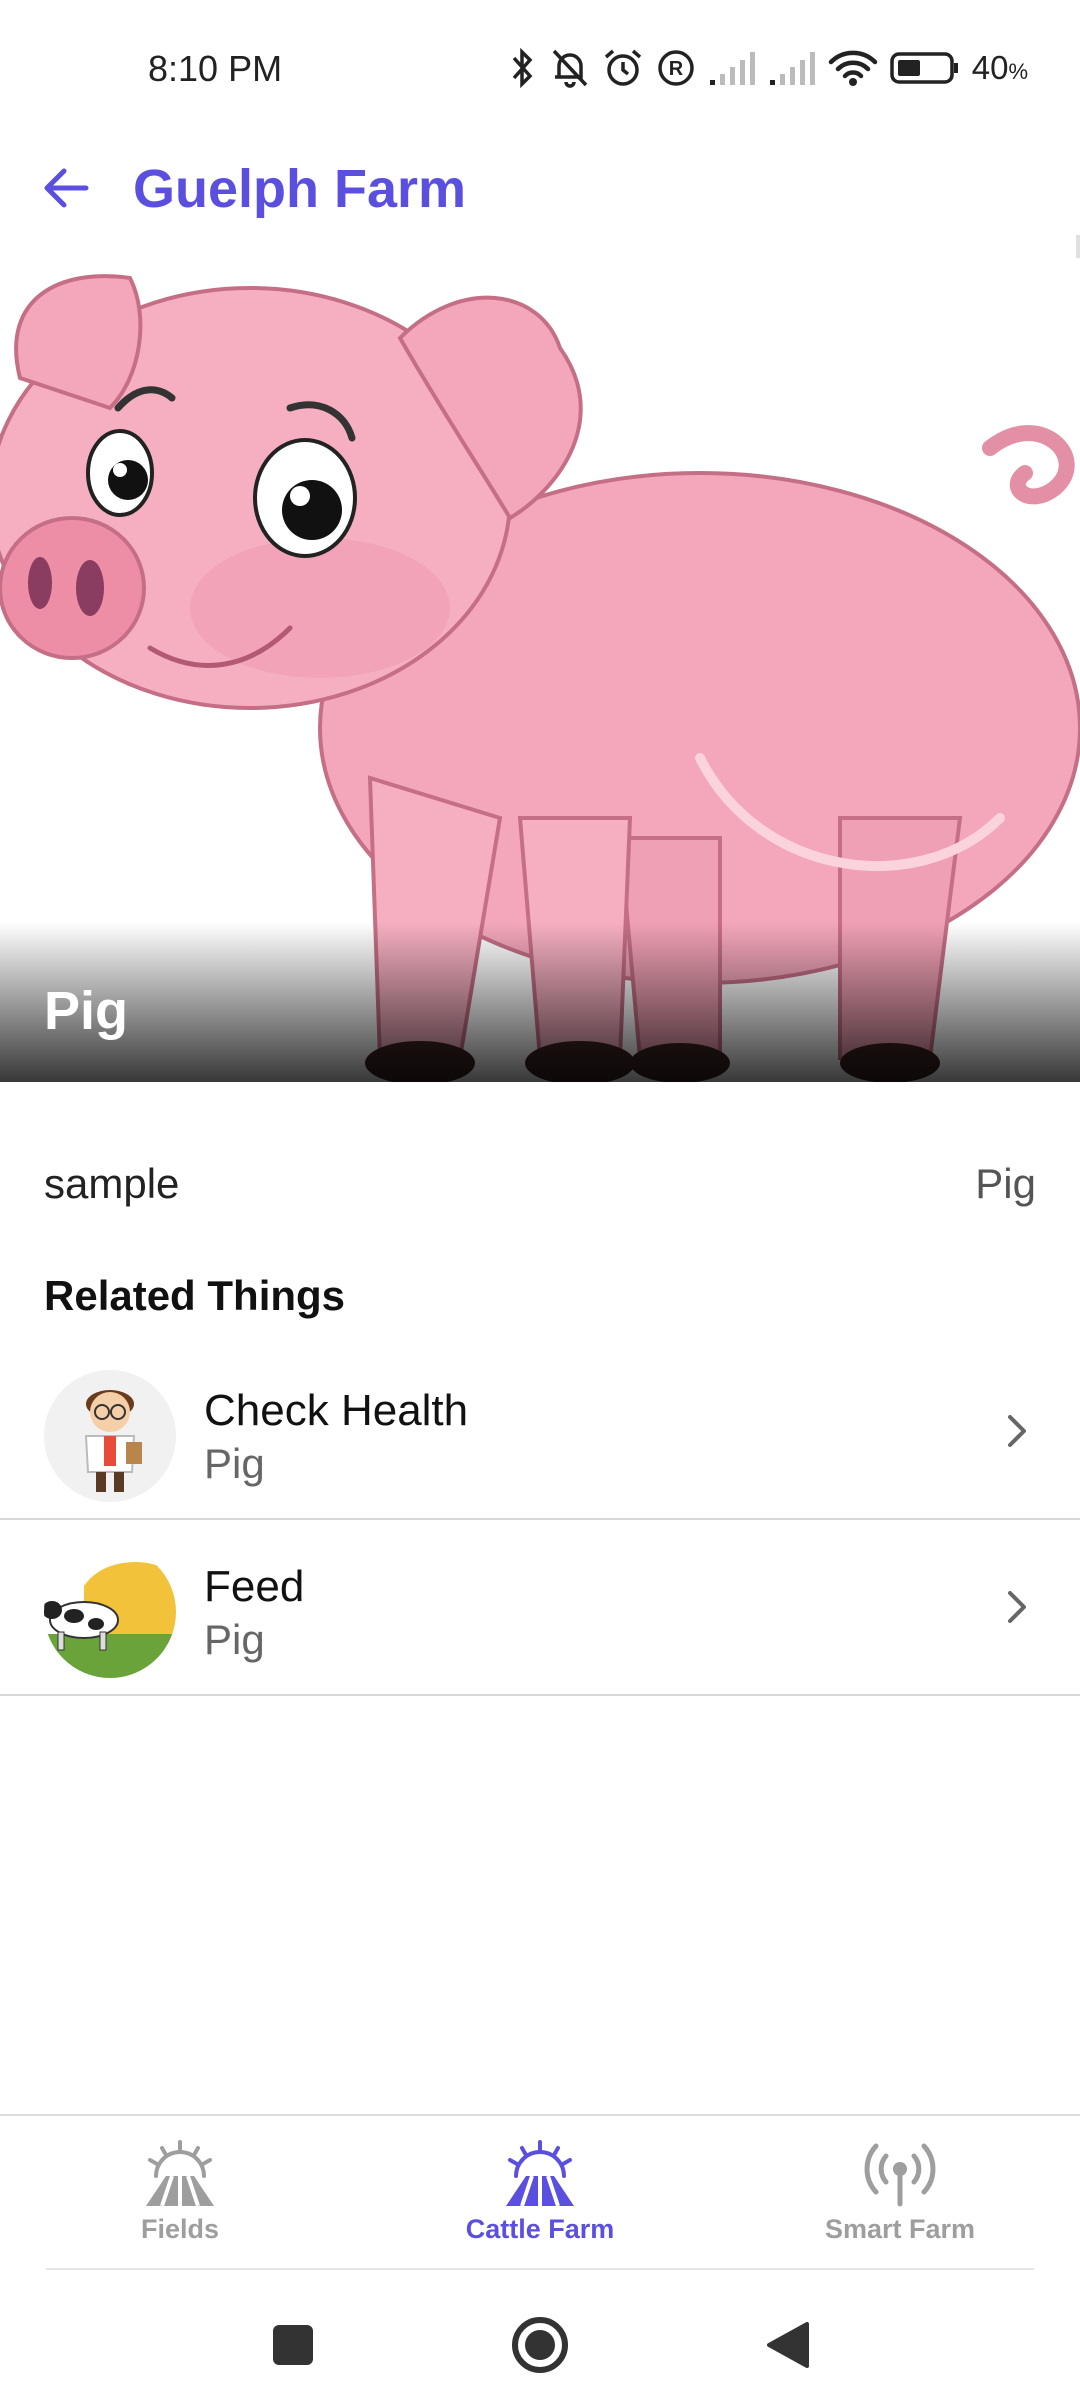 This screenshot has width=1080, height=2400. I want to click on item-title: Check Health, so click(336, 1410).